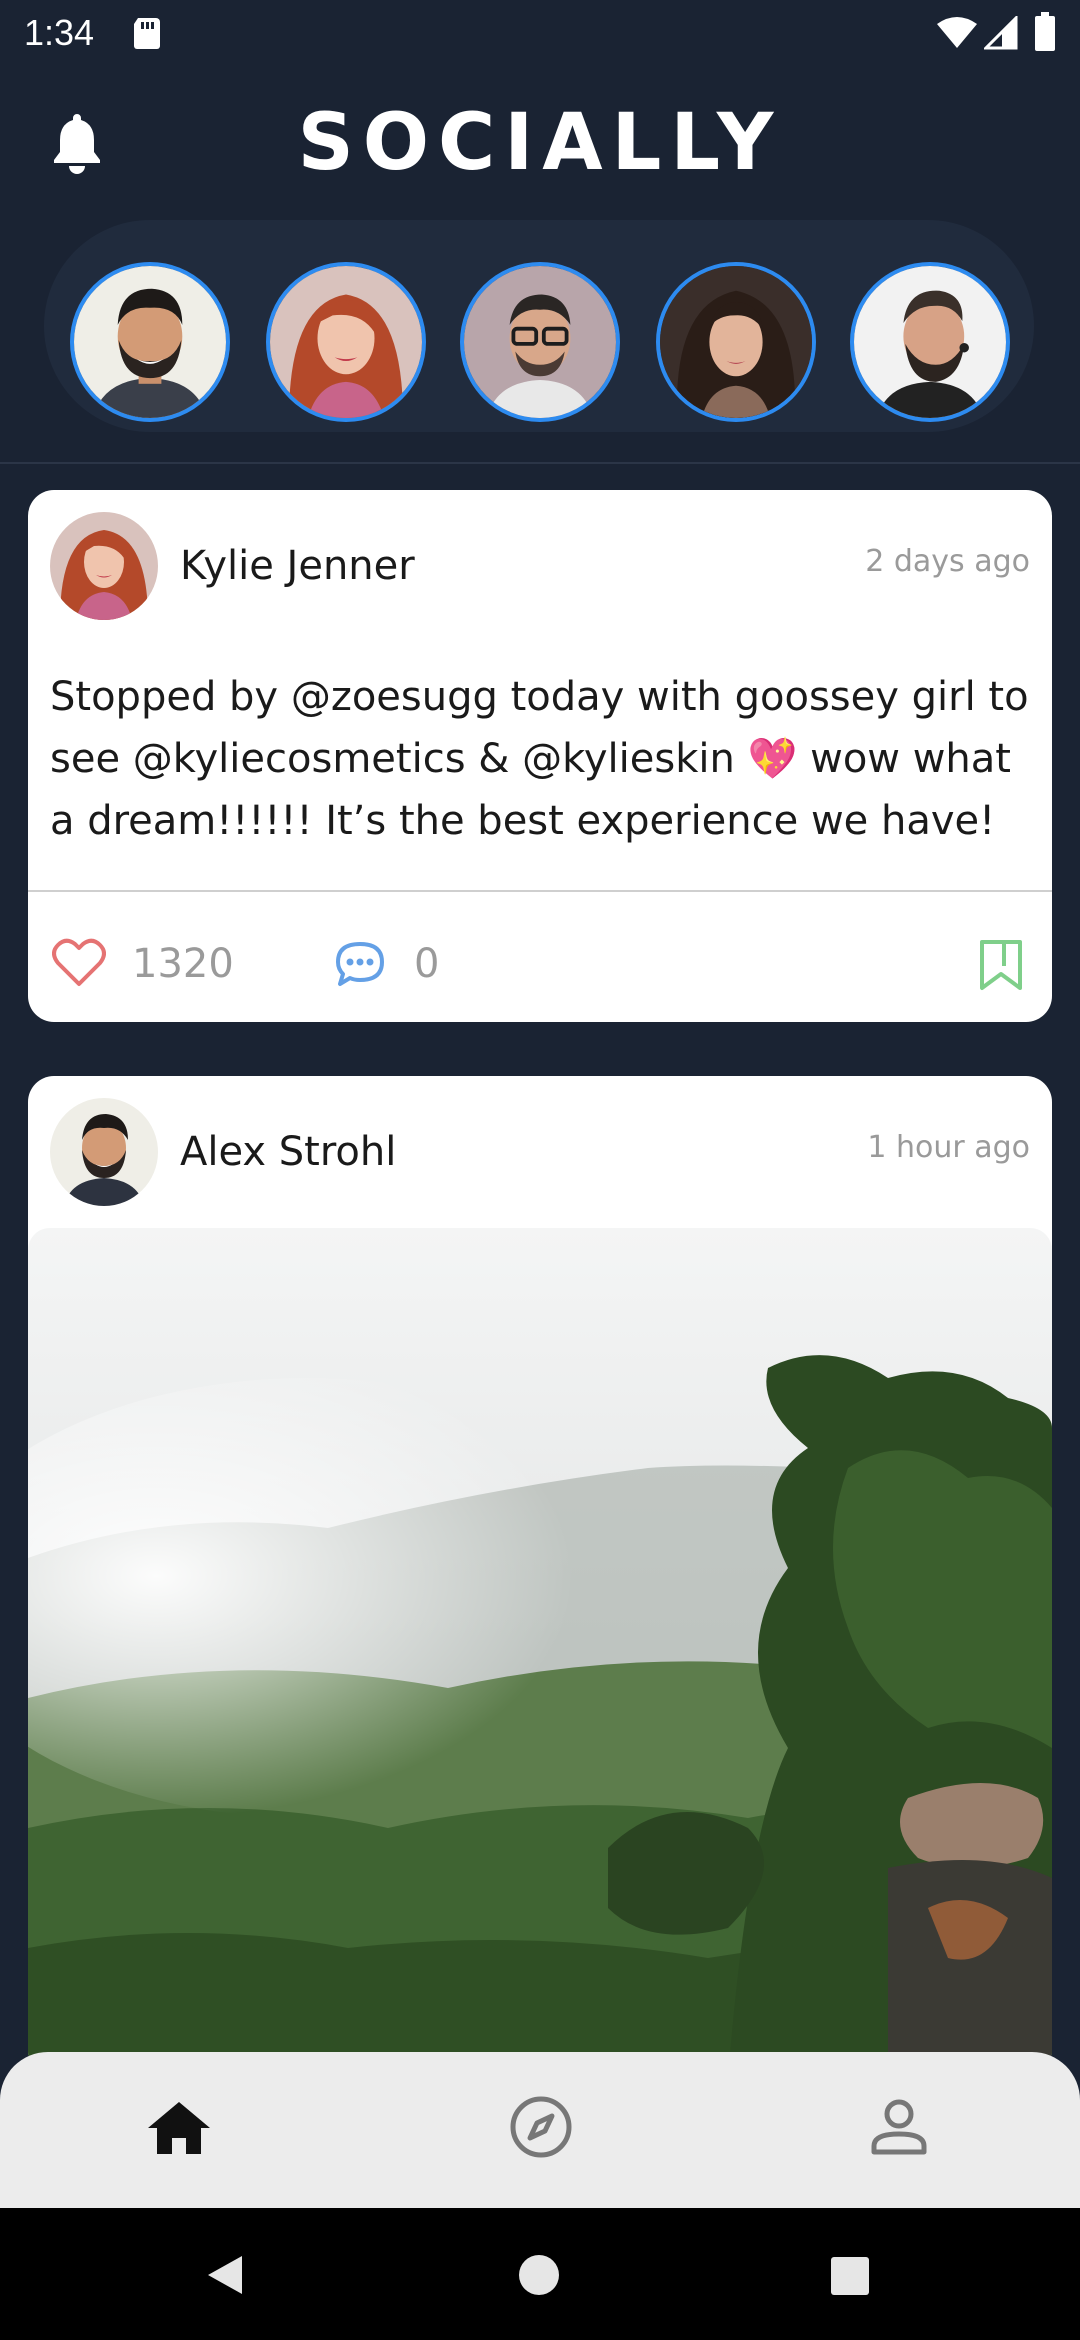 The image size is (1080, 2340). What do you see at coordinates (297, 566) in the screenshot?
I see `author-name: Kylie Jenner` at bounding box center [297, 566].